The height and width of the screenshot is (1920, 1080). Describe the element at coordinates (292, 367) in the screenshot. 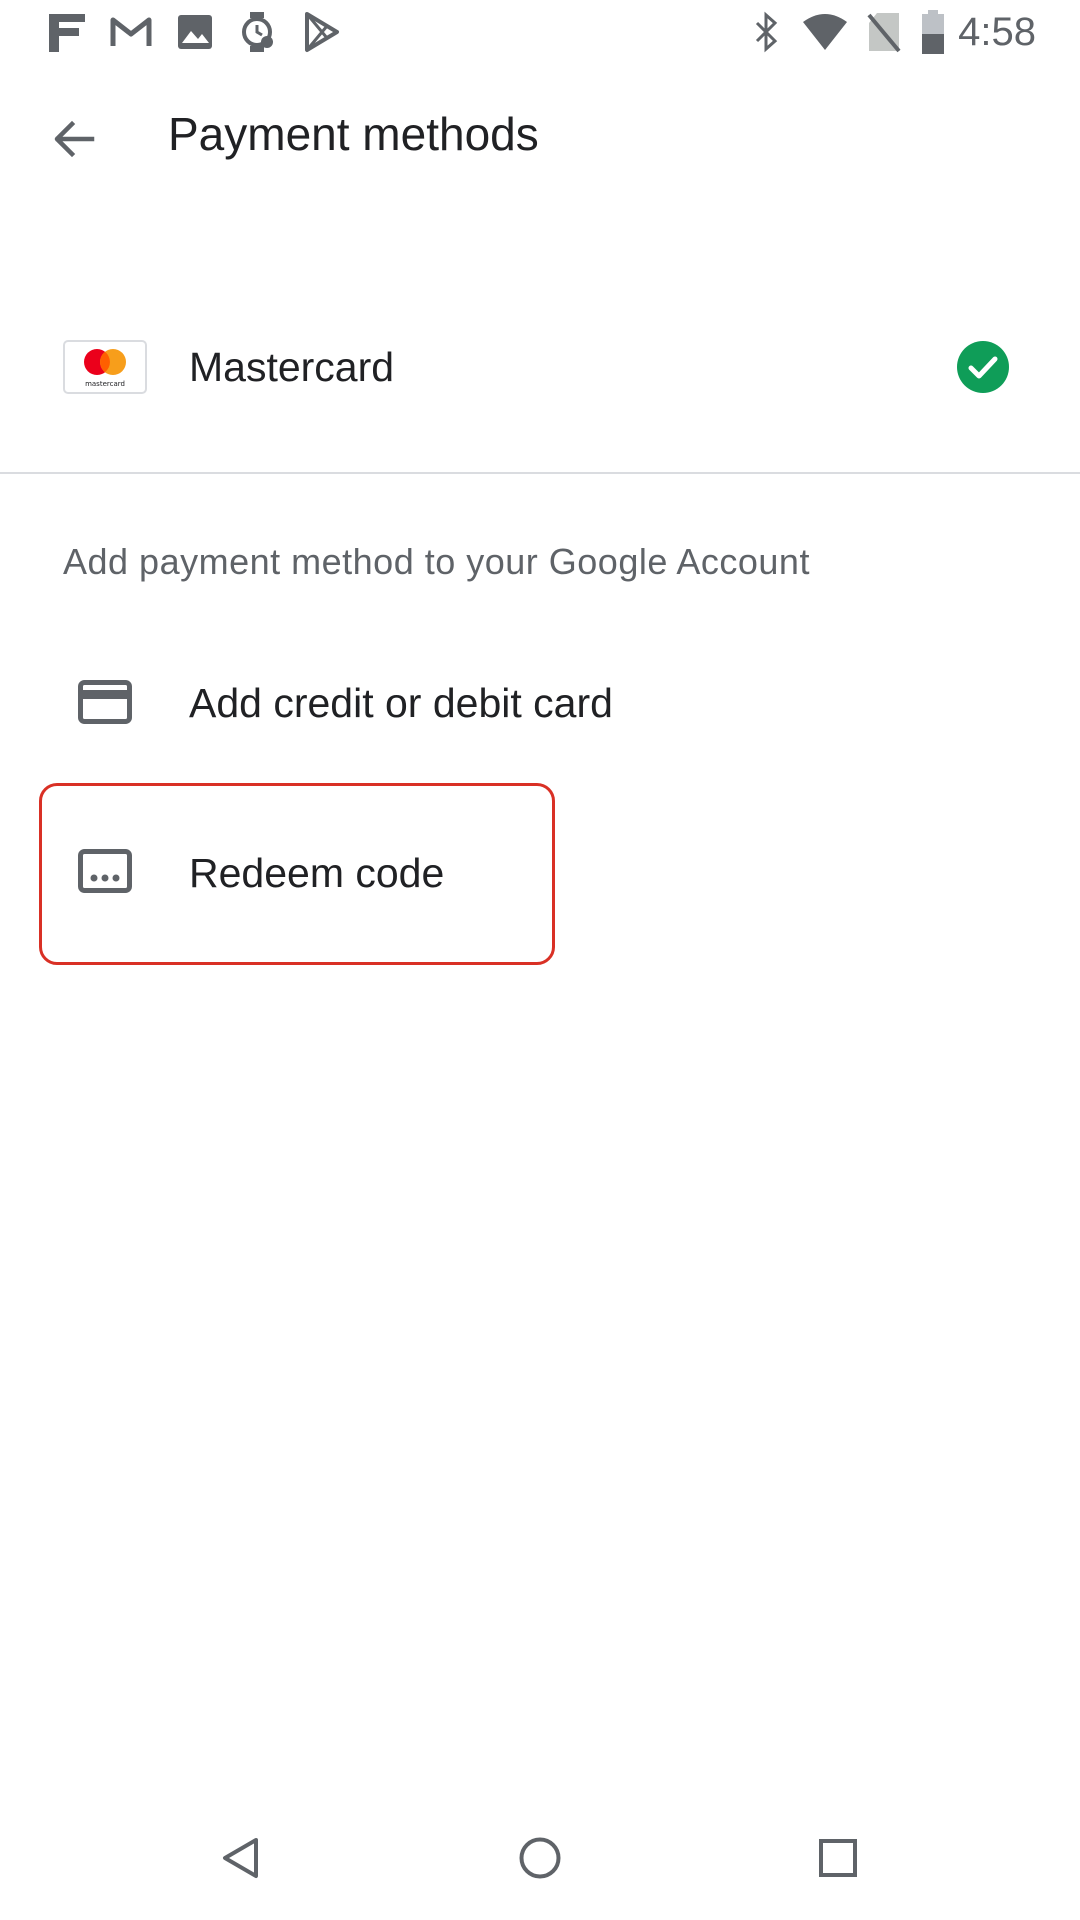

I see `payment-method-label: Mastercard` at that location.